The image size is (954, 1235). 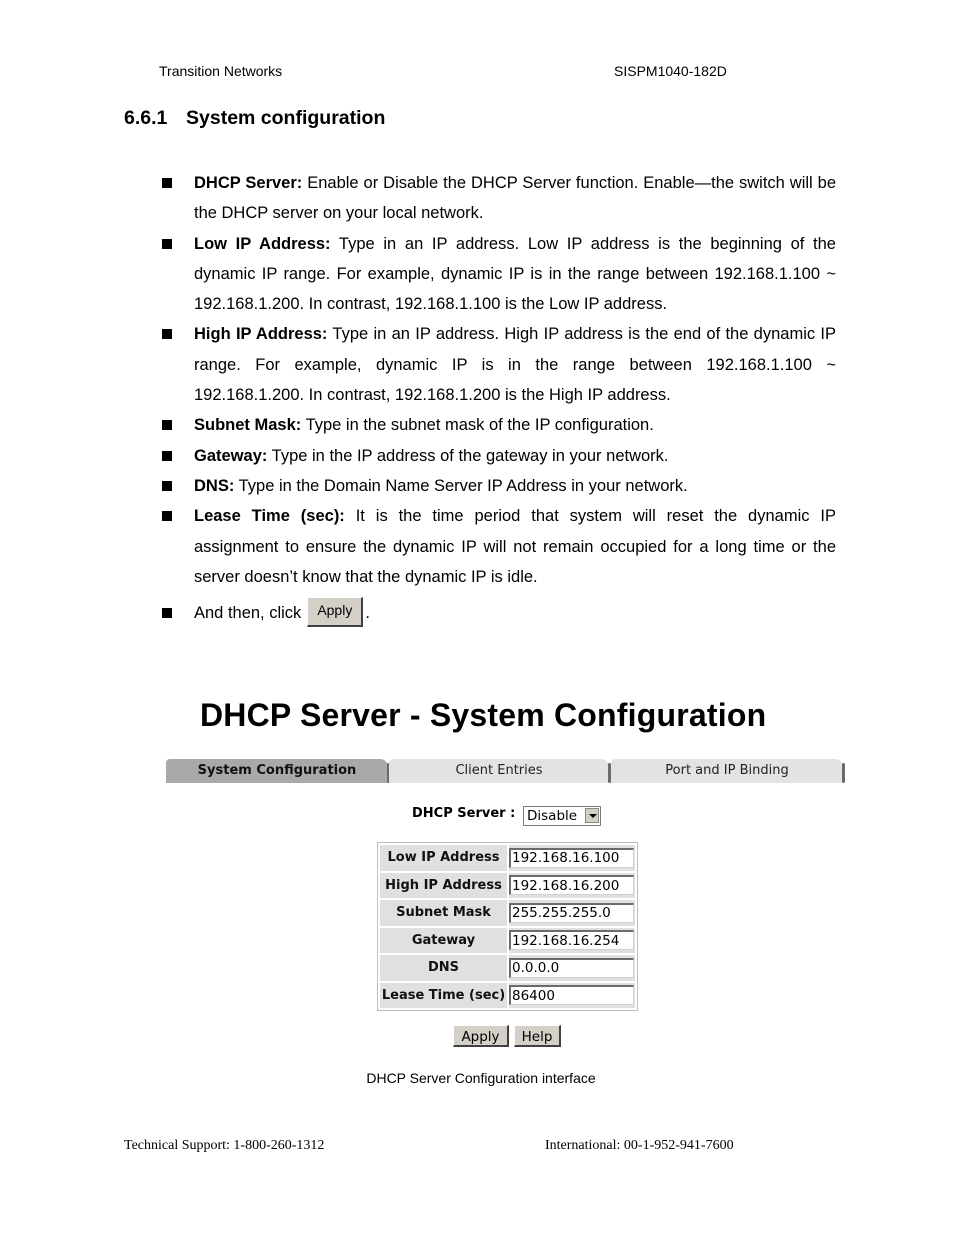 I want to click on dhcp-server-select: Disable, so click(x=562, y=816).